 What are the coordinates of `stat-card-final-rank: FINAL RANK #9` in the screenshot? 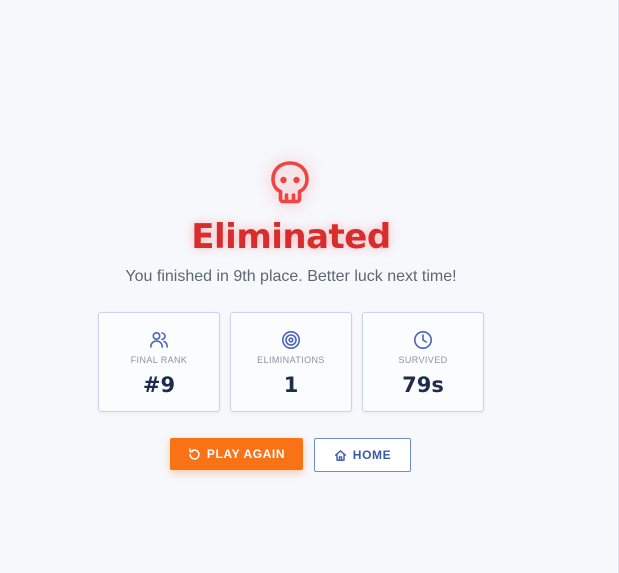 It's located at (159, 362).